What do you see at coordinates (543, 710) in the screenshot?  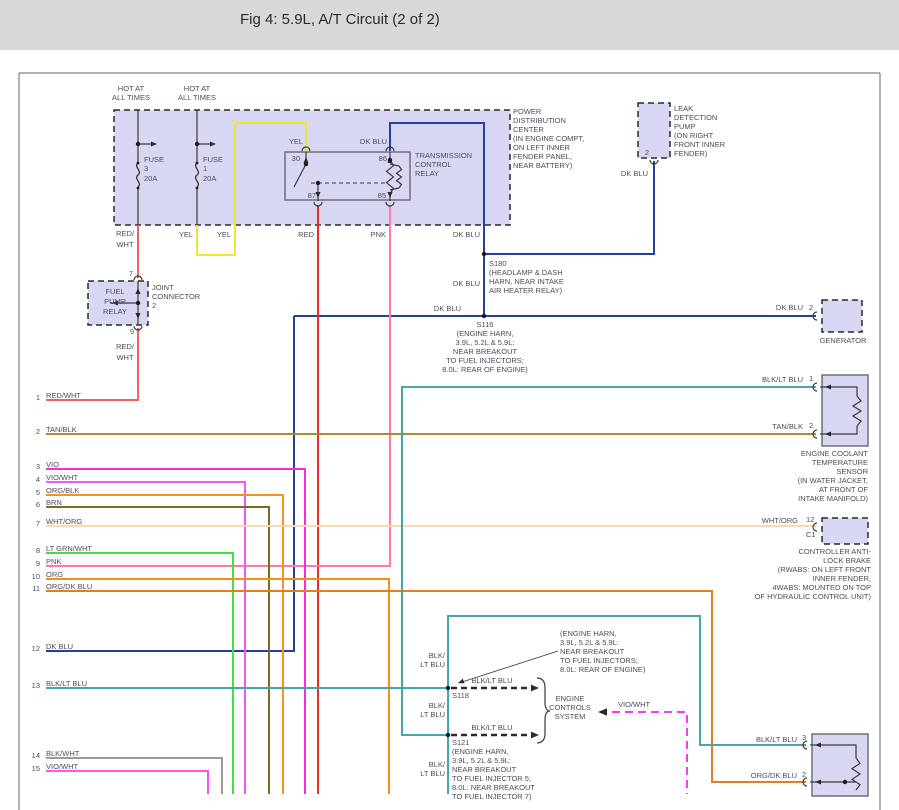 I see `engine-controls-brace` at bounding box center [543, 710].